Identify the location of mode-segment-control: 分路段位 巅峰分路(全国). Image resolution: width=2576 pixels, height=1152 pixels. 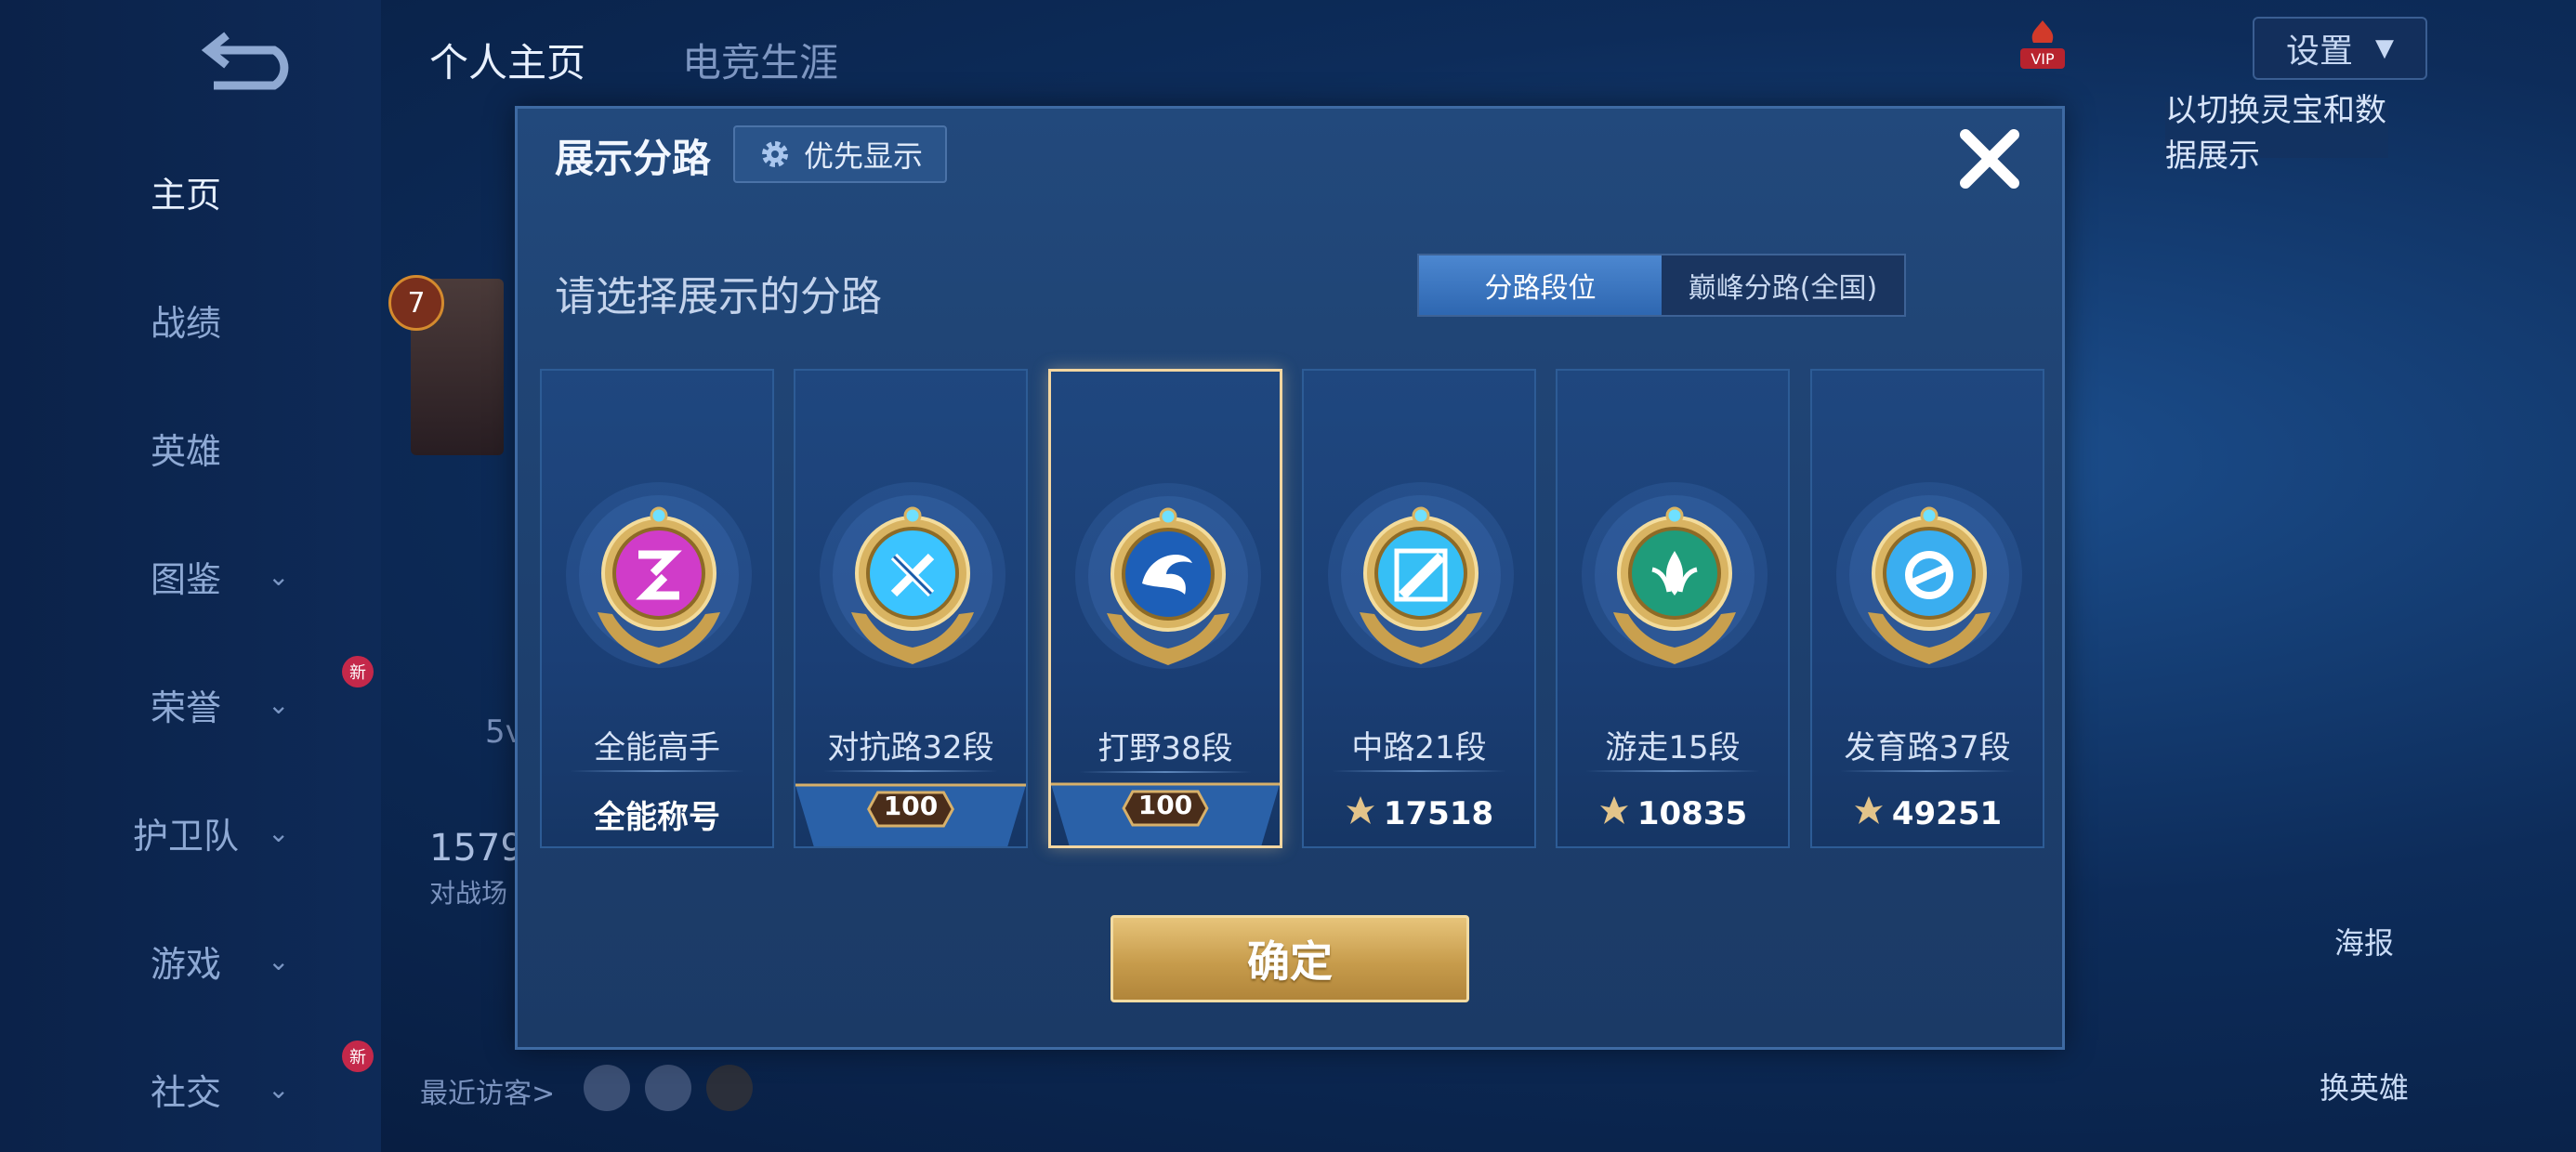
(1661, 285).